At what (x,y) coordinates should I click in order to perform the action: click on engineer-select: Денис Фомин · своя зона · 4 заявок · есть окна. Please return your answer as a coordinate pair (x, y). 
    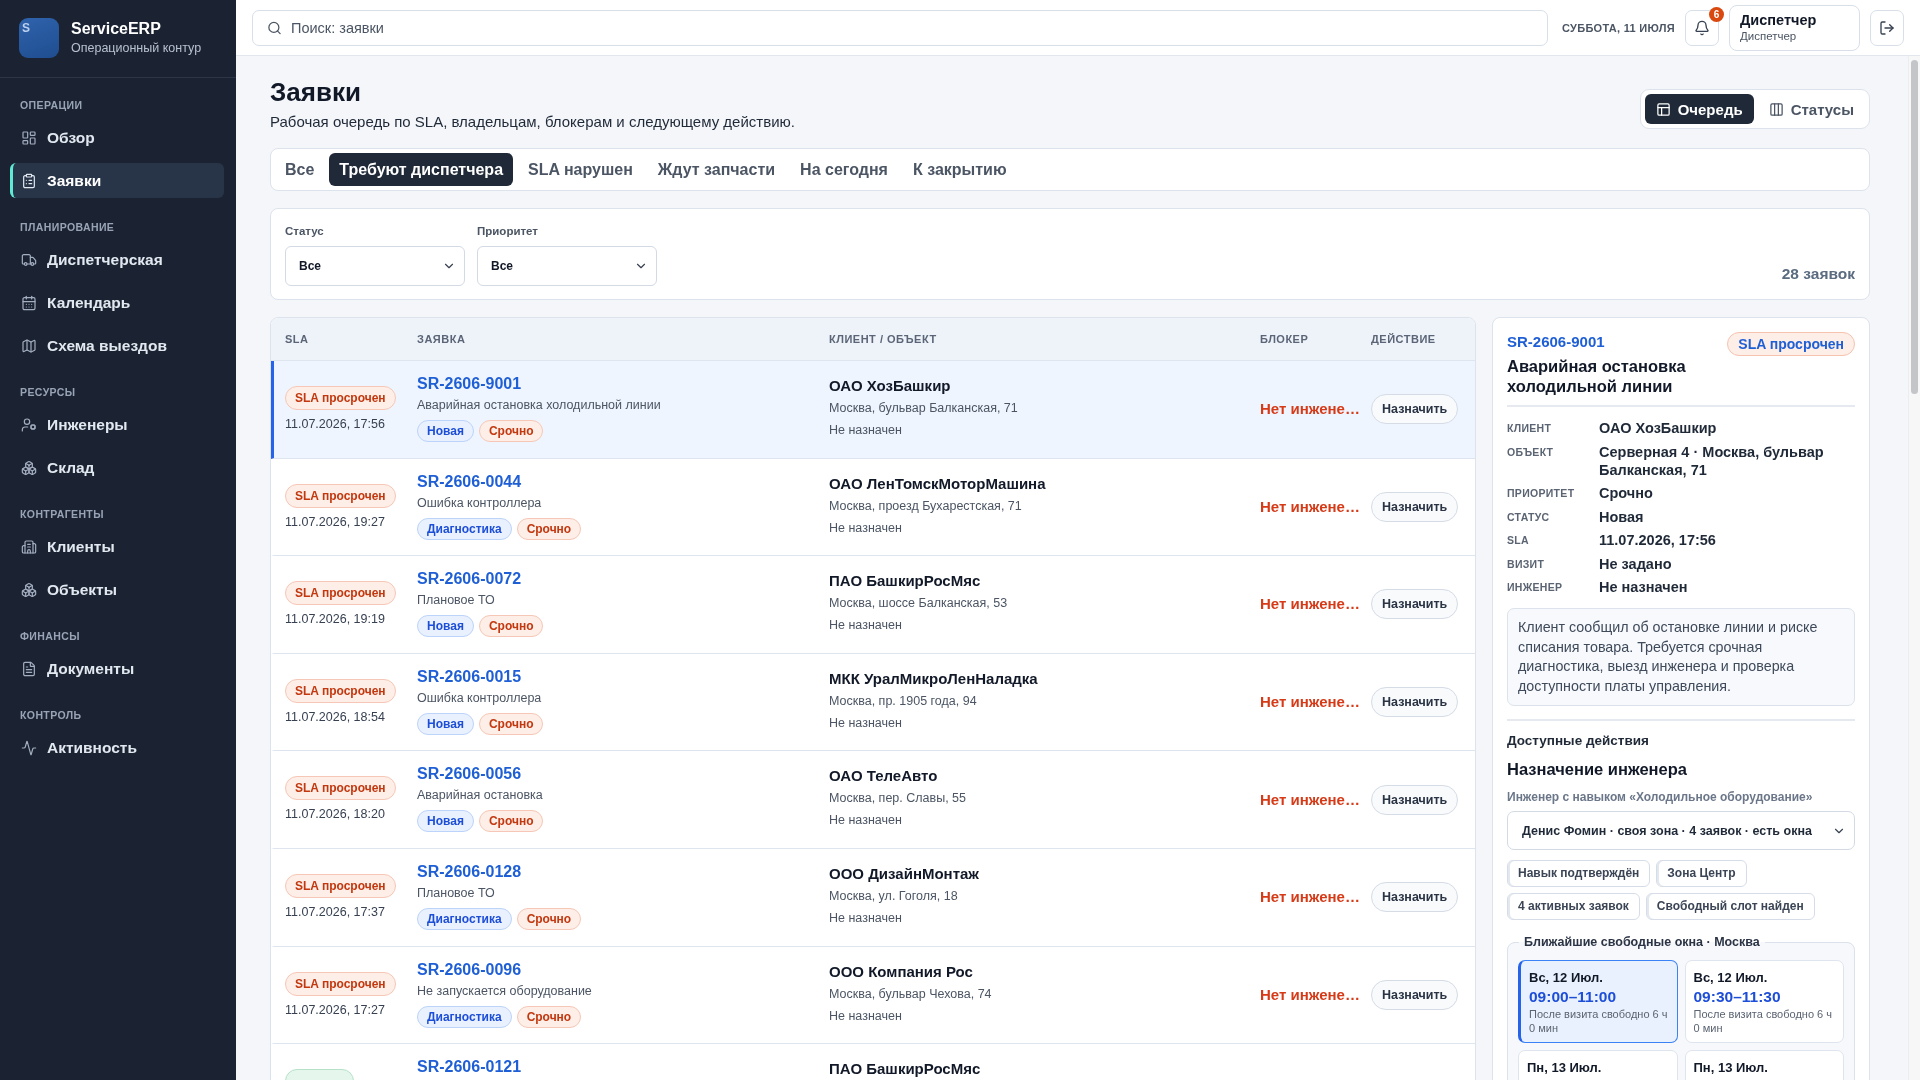
    Looking at the image, I should click on (1681, 830).